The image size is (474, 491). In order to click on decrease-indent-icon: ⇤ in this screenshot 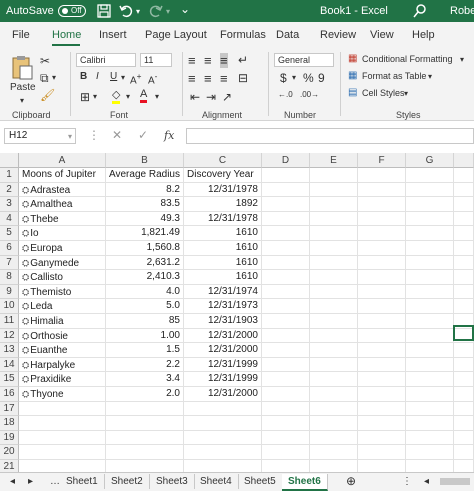, I will do `click(195, 97)`.